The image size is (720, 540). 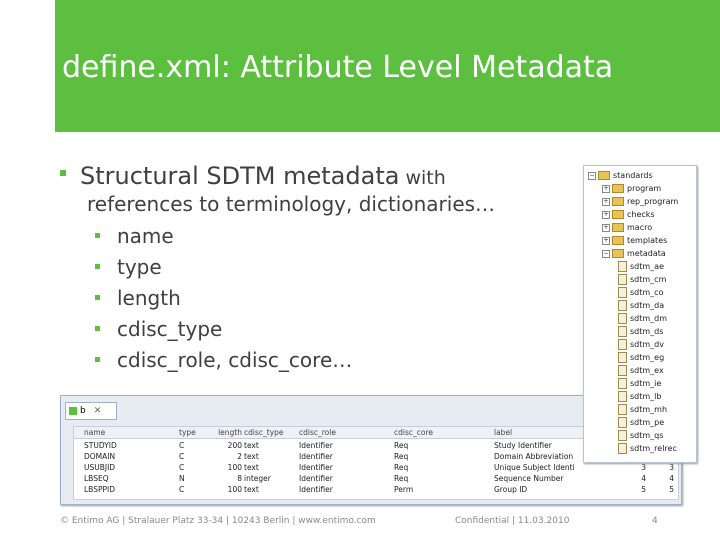 I want to click on tree-item: sdtm_ex, so click(x=641, y=371).